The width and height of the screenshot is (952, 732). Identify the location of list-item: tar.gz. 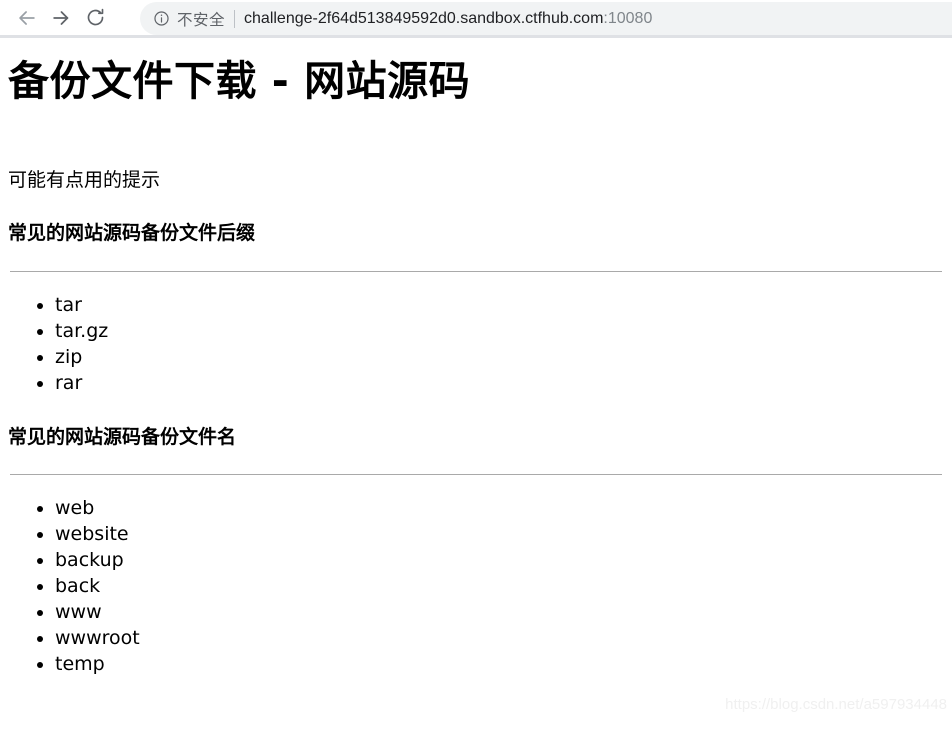
(499, 331).